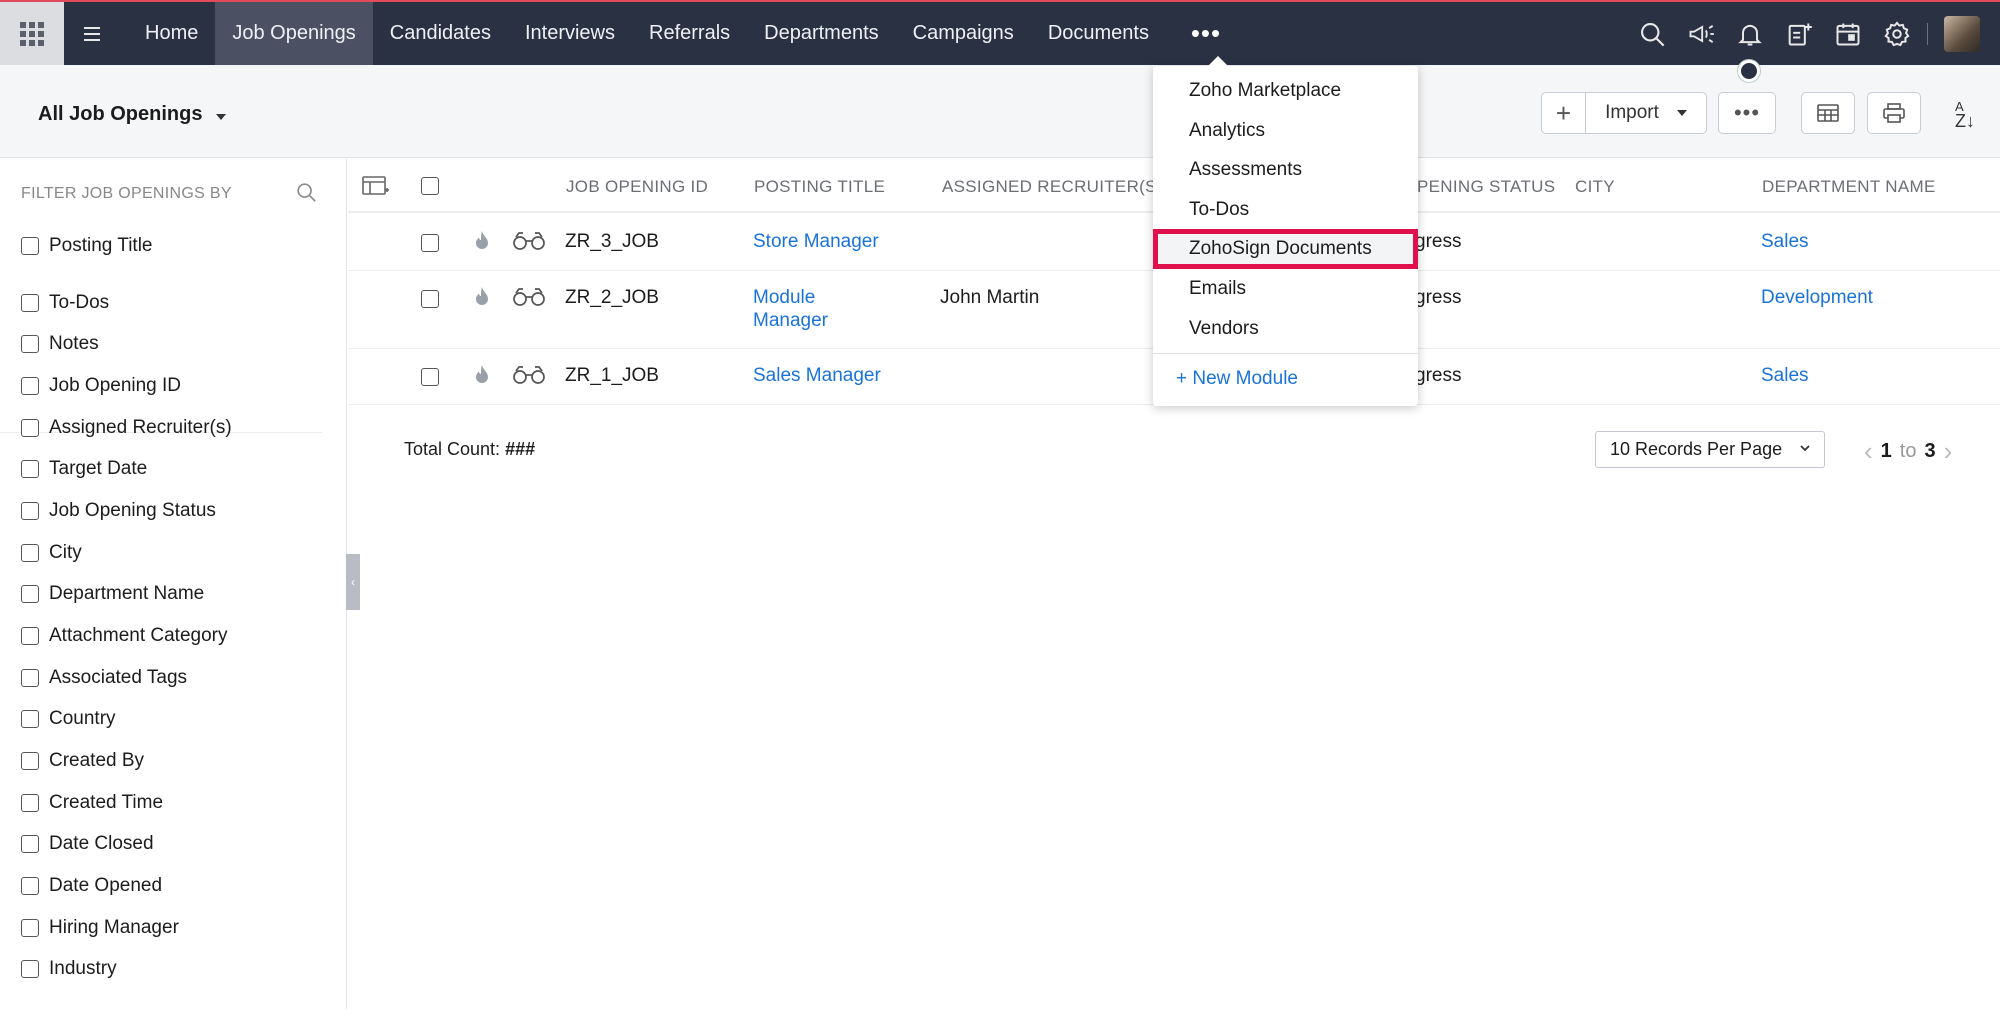 Image resolution: width=2000 pixels, height=1019 pixels. Describe the element at coordinates (1224, 329) in the screenshot. I see `menu-item-vendors: Vendors` at that location.